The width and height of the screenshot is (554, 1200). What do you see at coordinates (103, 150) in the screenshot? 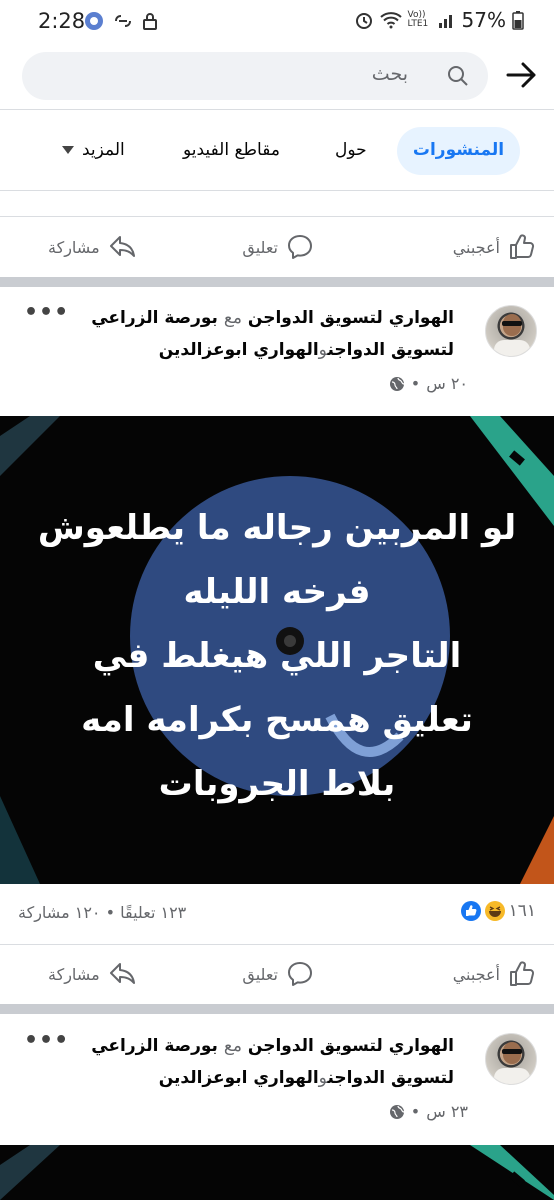
I see `tab-more-label: المزيد` at bounding box center [103, 150].